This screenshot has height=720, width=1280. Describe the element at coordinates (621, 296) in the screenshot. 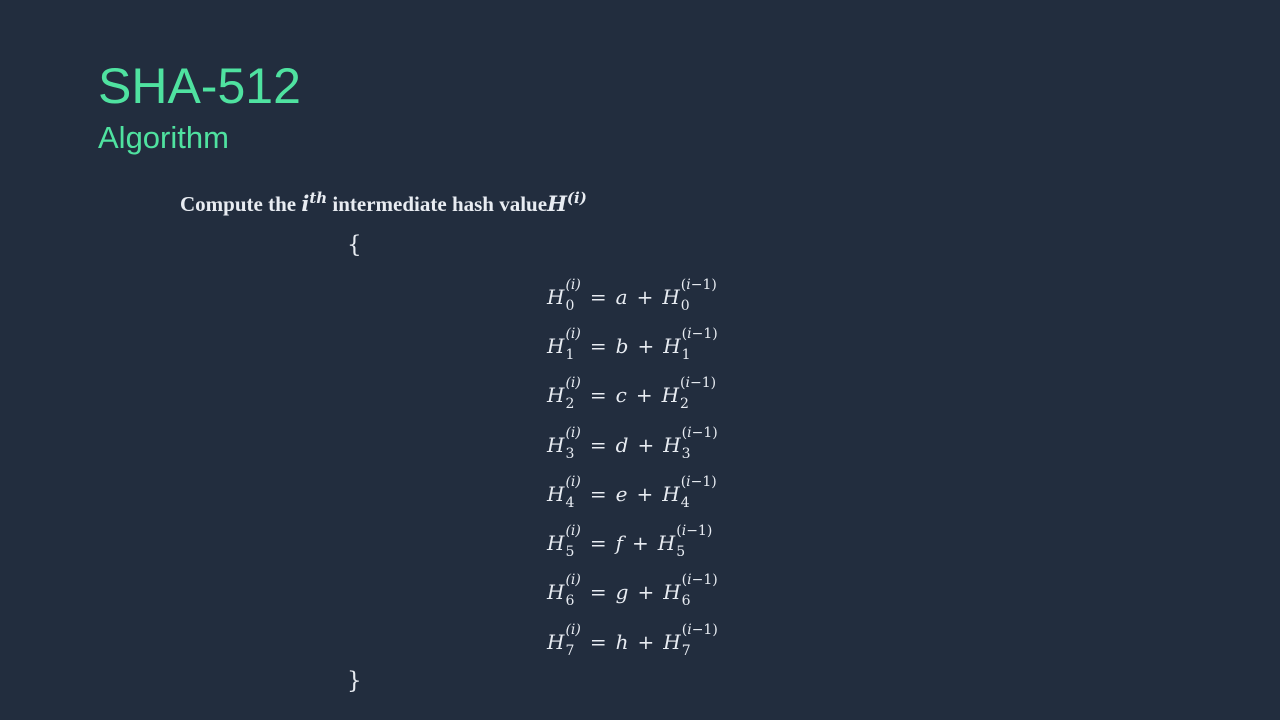

I see `working-variable: a` at that location.